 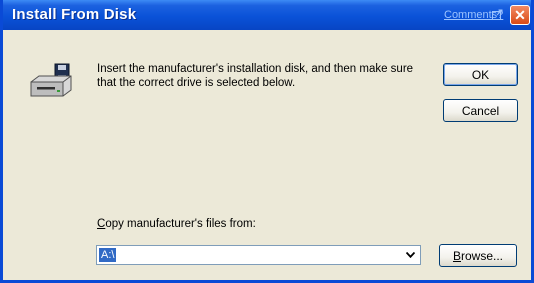 What do you see at coordinates (51, 80) in the screenshot?
I see `disk-drive-icon` at bounding box center [51, 80].